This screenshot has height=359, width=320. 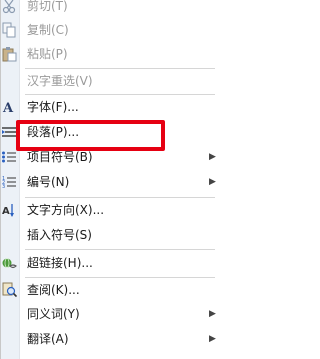 What do you see at coordinates (48, 339) in the screenshot?
I see `menu-item-label: 翻译(A)` at bounding box center [48, 339].